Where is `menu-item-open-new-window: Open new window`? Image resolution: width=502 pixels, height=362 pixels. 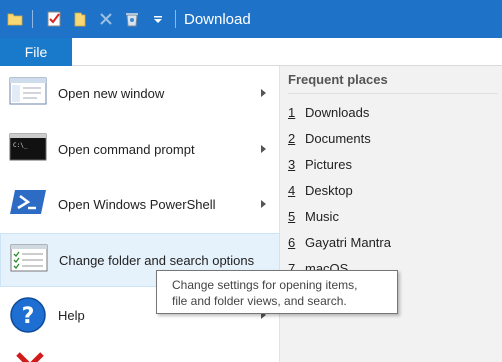
menu-item-open-new-window: Open new window is located at coordinates (140, 93).